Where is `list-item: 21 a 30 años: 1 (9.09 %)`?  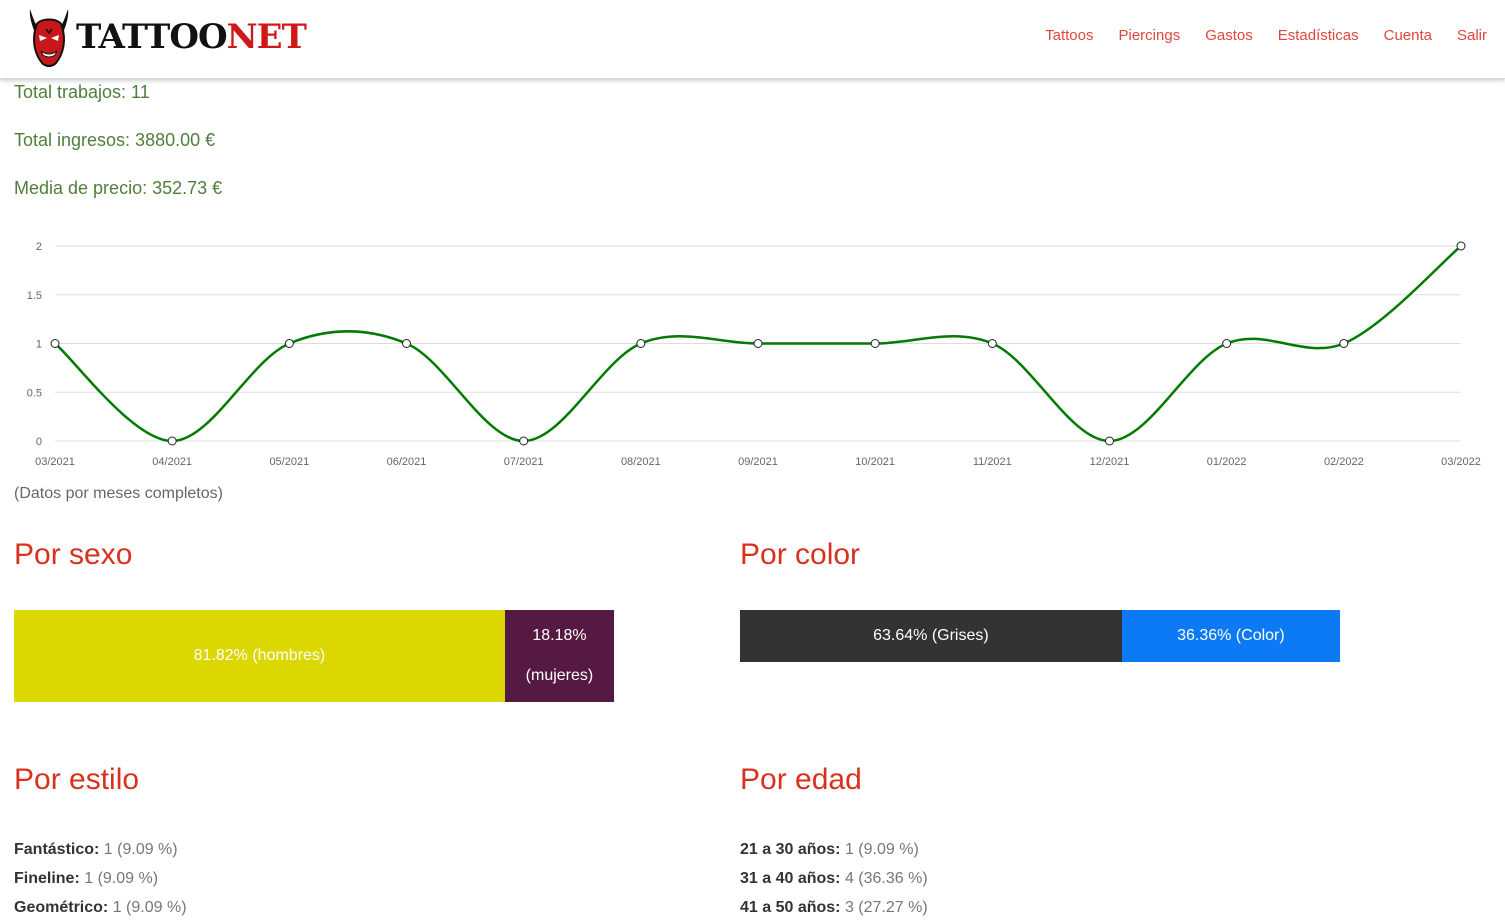 list-item: 21 a 30 años: 1 (9.09 %) is located at coordinates (834, 849).